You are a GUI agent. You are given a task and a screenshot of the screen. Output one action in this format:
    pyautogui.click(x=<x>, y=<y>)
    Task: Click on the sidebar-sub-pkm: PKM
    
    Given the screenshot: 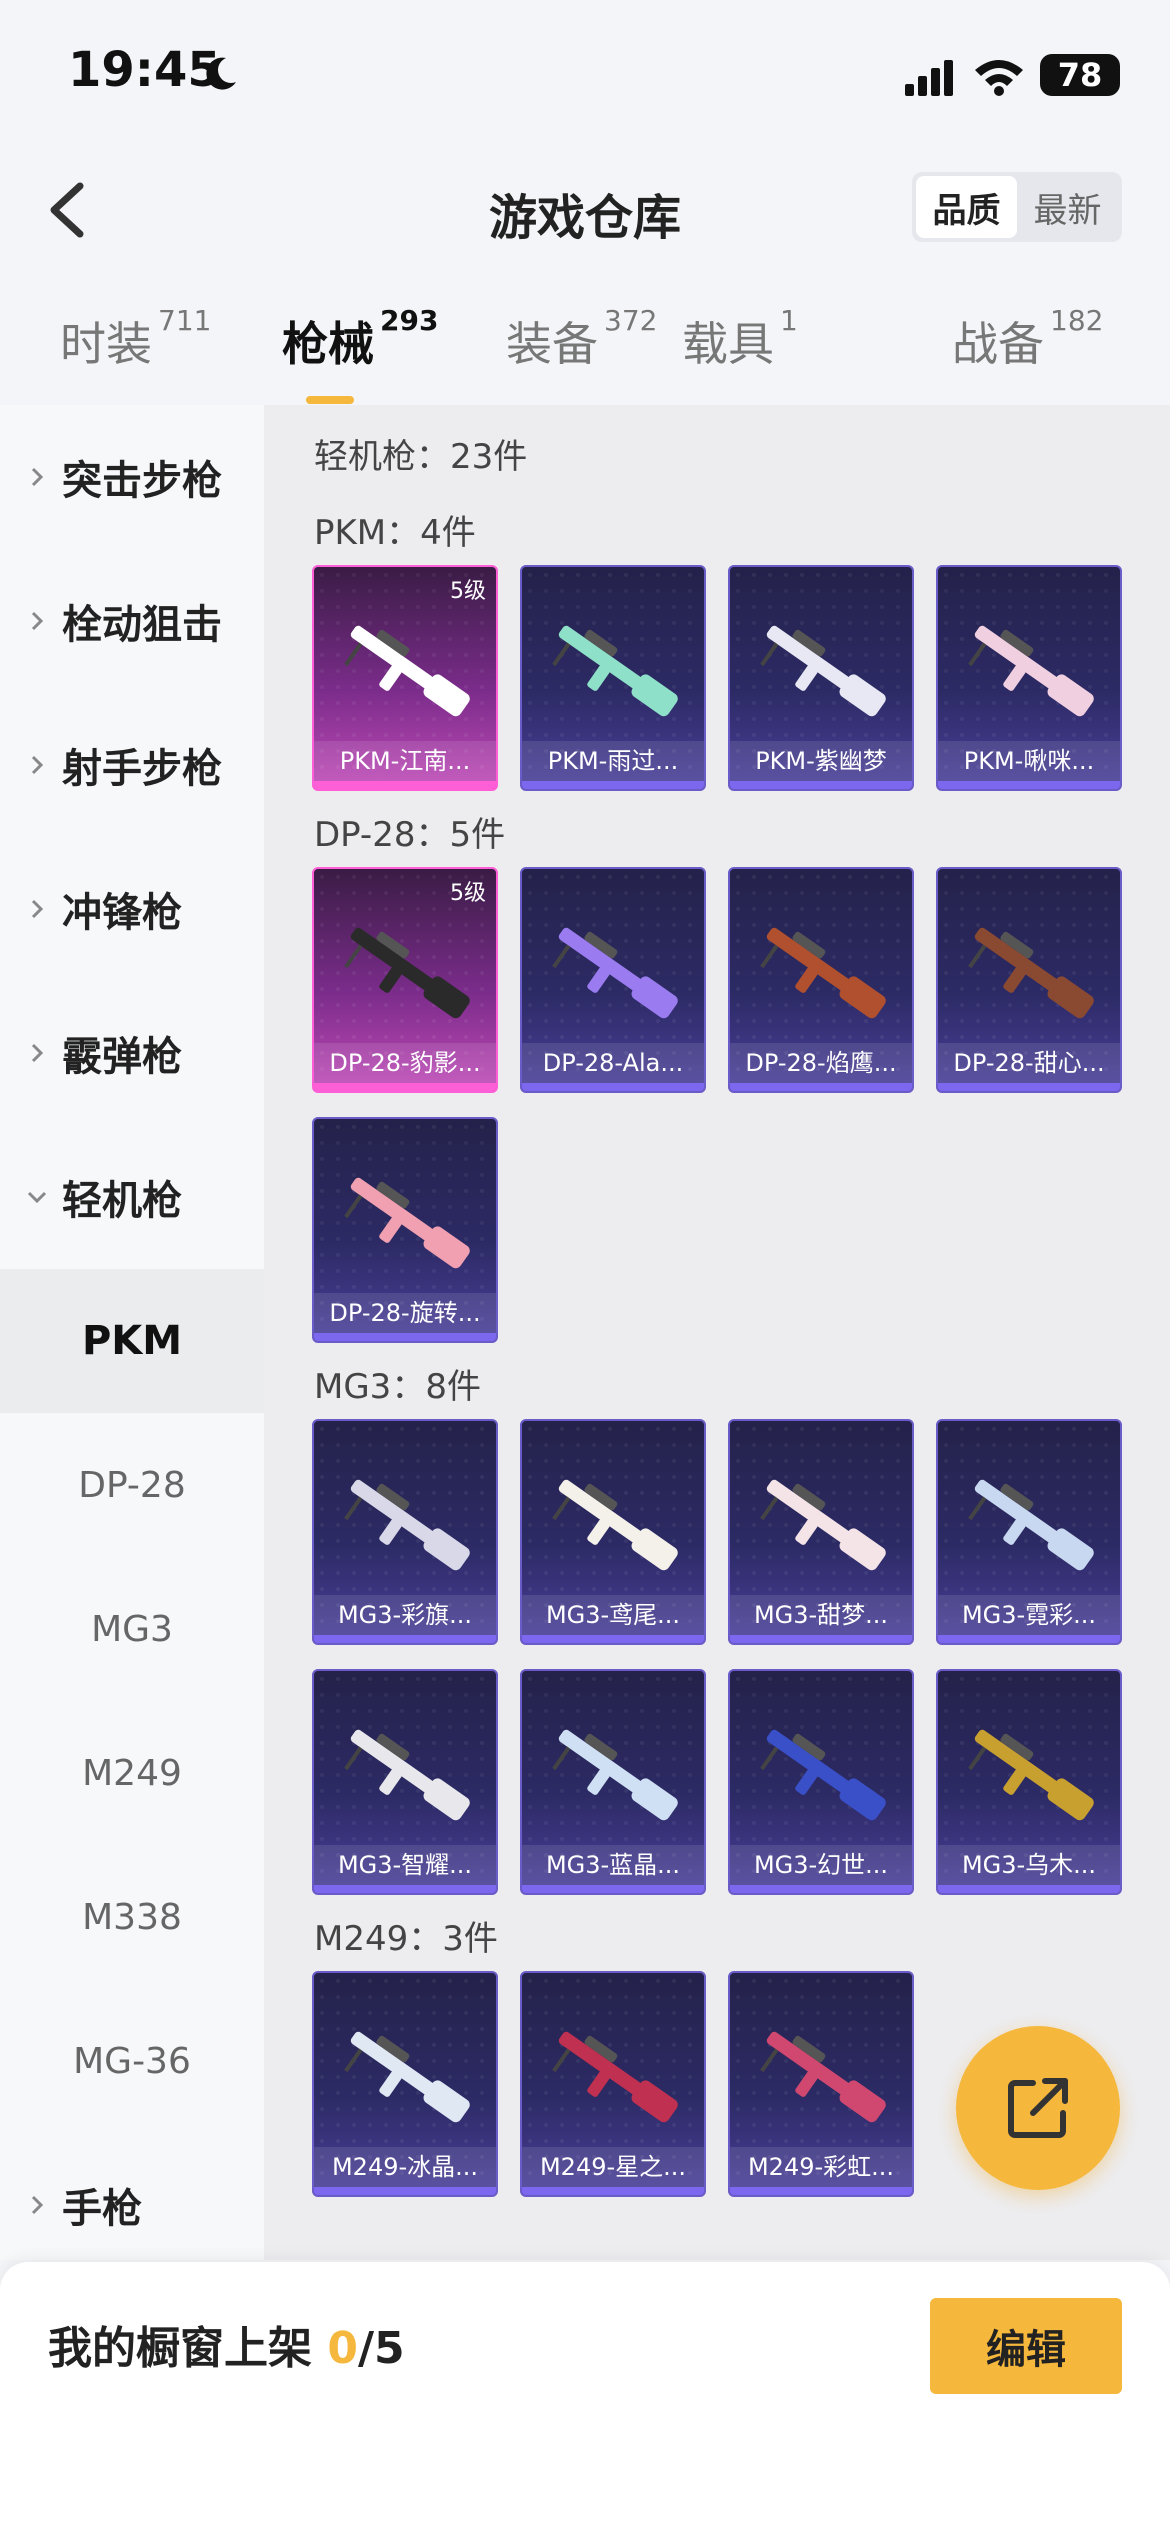 What is the action you would take?
    pyautogui.click(x=132, y=1341)
    